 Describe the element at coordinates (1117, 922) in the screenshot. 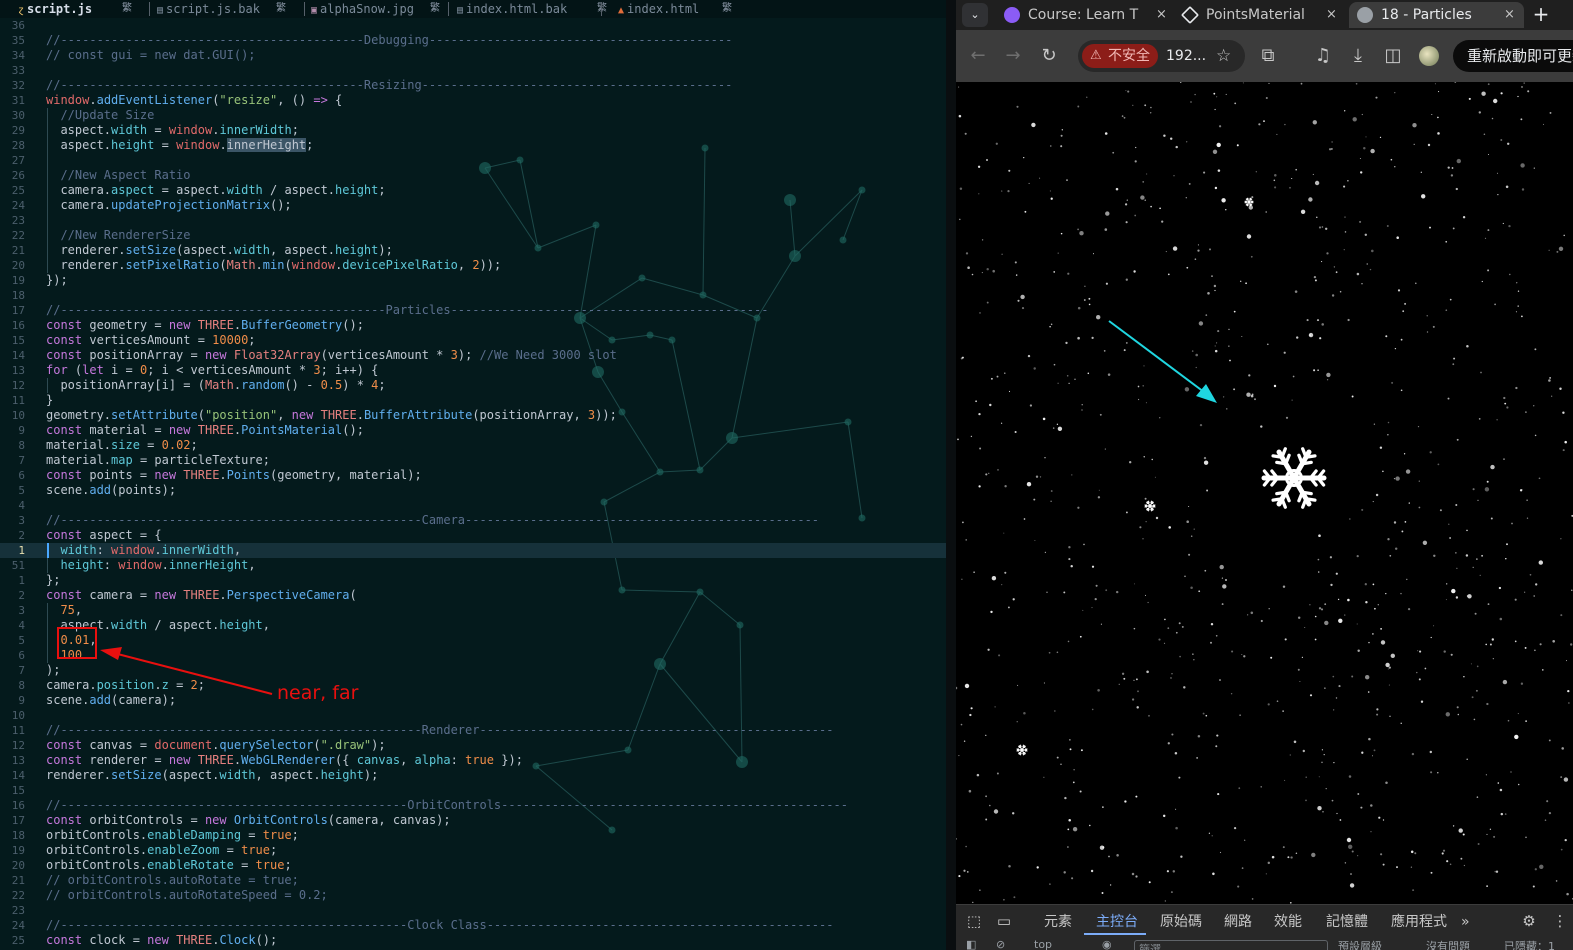

I see `devtools-tab-console: 主控台` at that location.